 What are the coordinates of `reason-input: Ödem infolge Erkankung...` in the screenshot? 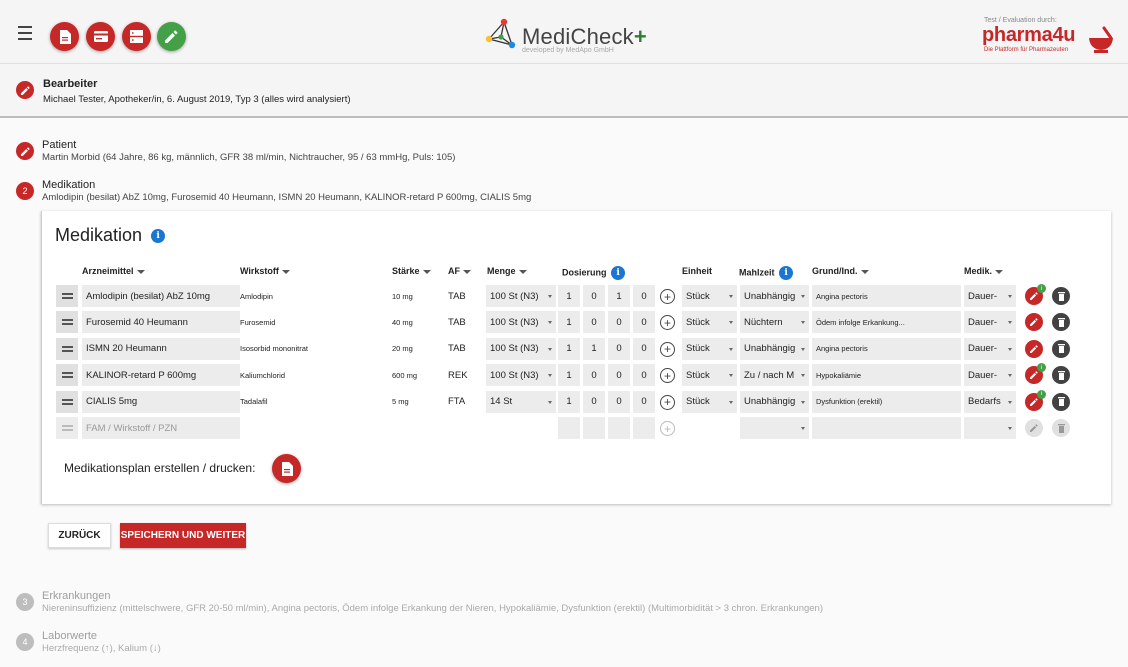 It's located at (886, 322).